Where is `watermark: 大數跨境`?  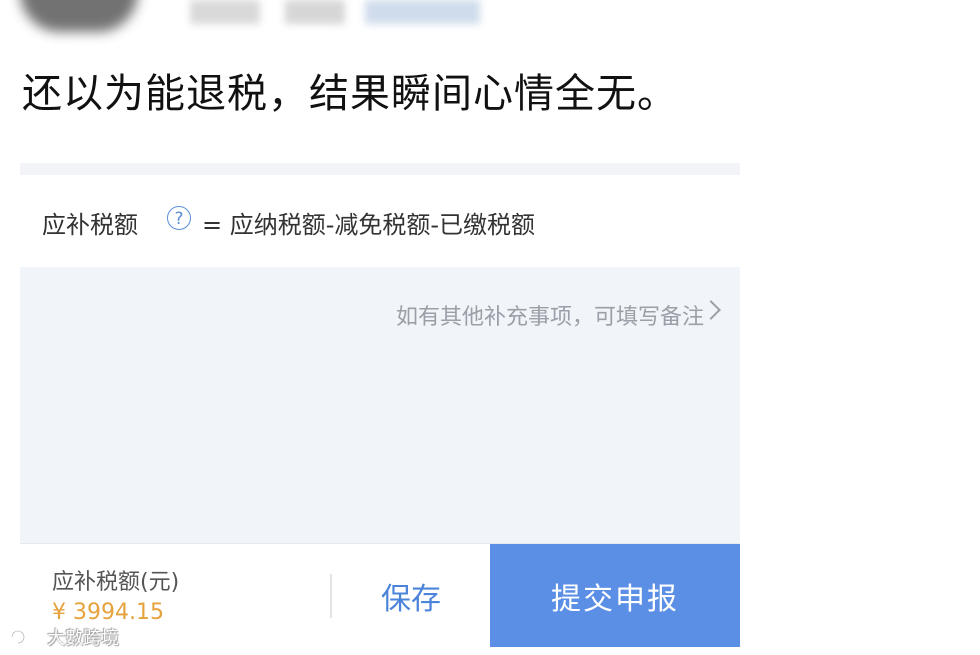 watermark: 大數跨境 is located at coordinates (63, 637).